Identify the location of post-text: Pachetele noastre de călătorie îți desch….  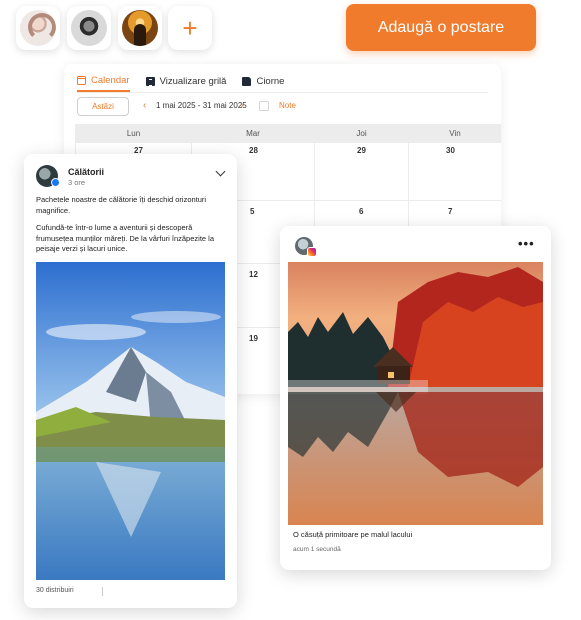
(121, 205).